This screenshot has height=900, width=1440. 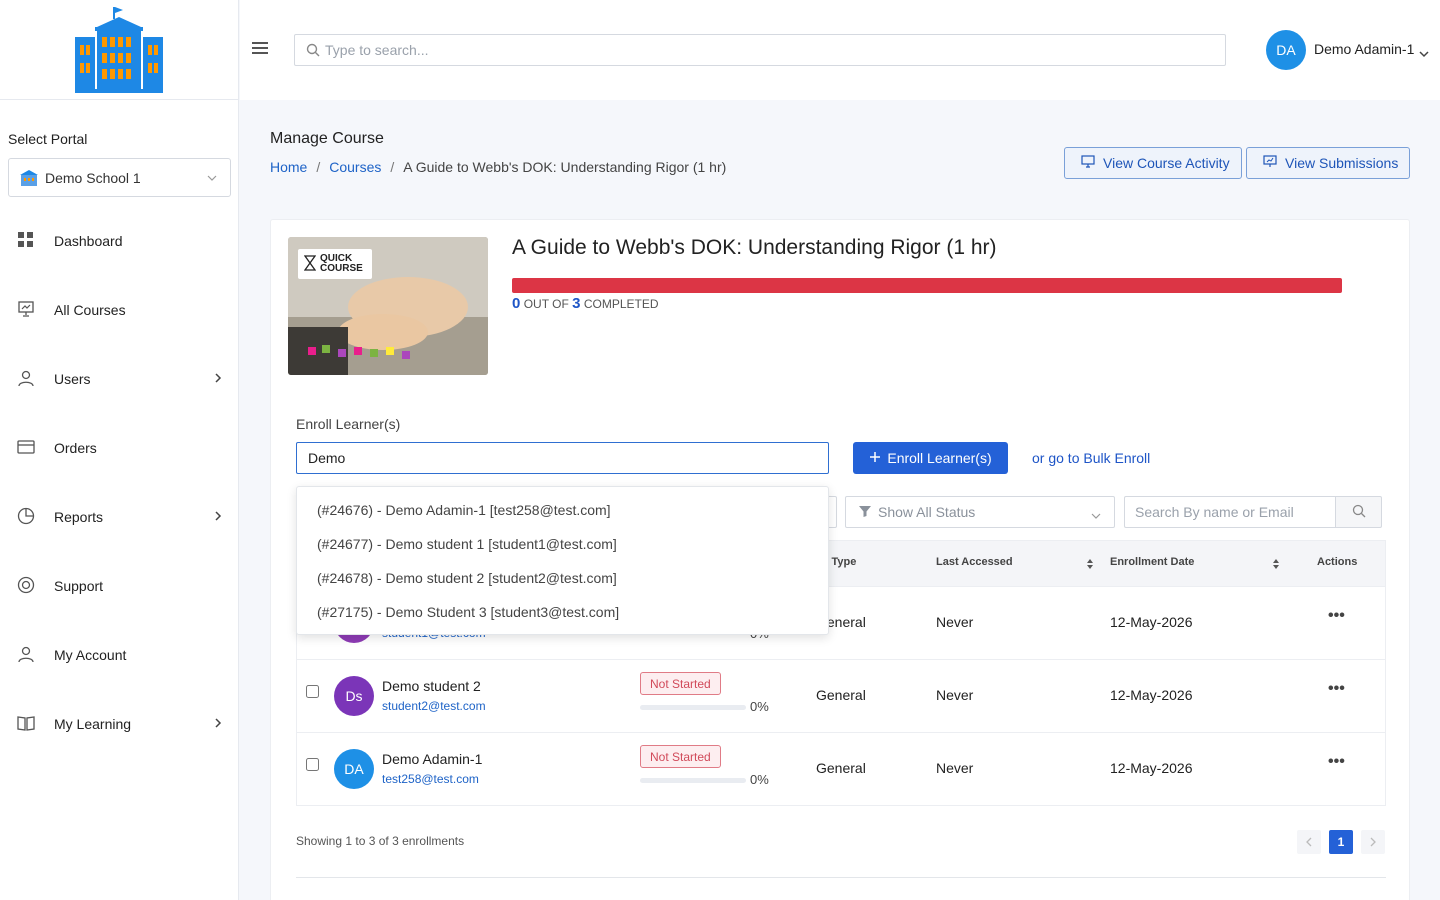 I want to click on page-title: Manage Course, so click(x=327, y=138).